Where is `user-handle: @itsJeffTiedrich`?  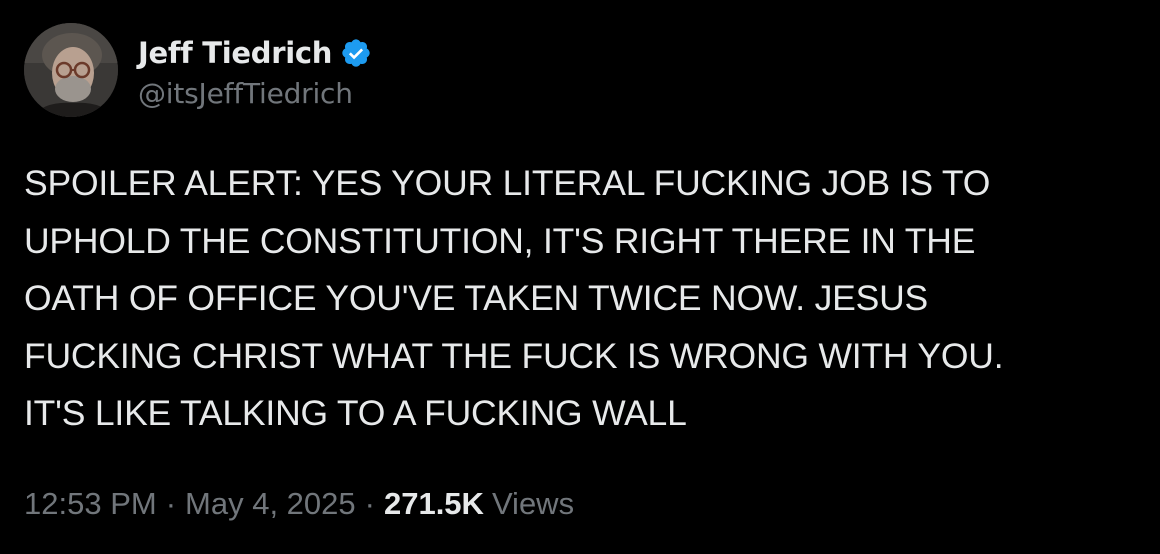 user-handle: @itsJeffTiedrich is located at coordinates (255, 93).